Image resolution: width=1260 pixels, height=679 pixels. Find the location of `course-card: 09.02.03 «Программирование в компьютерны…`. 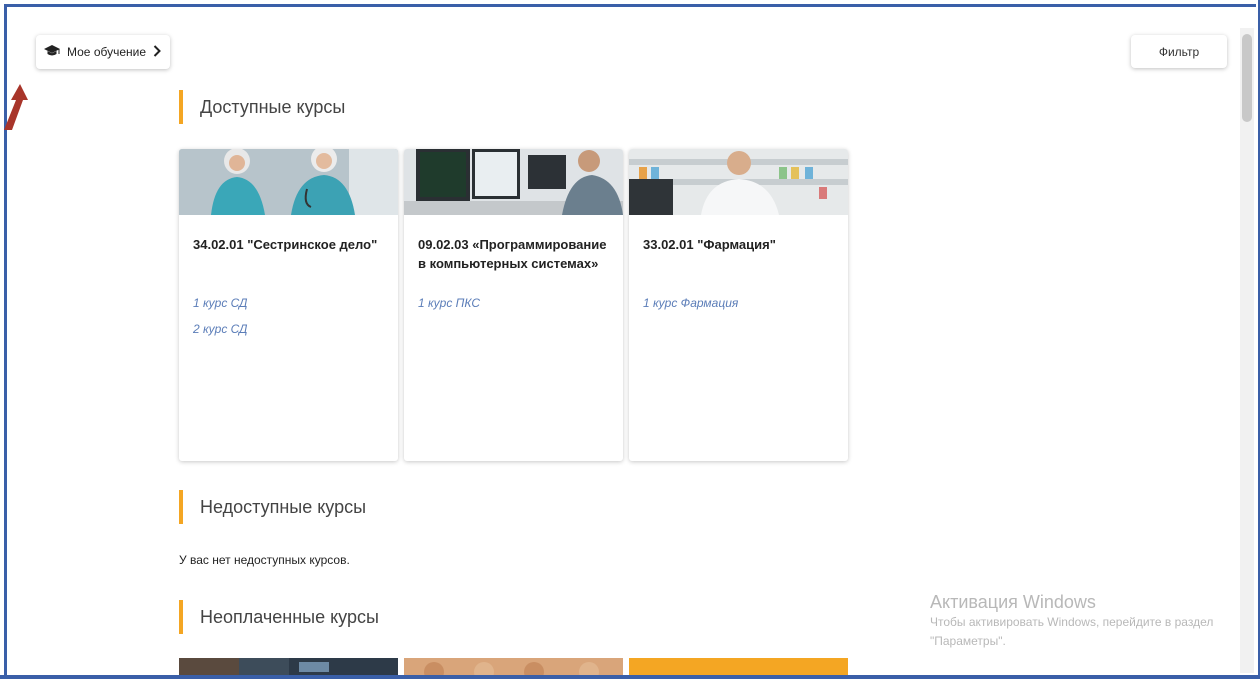

course-card: 09.02.03 «Программирование в компьютерны… is located at coordinates (513, 305).